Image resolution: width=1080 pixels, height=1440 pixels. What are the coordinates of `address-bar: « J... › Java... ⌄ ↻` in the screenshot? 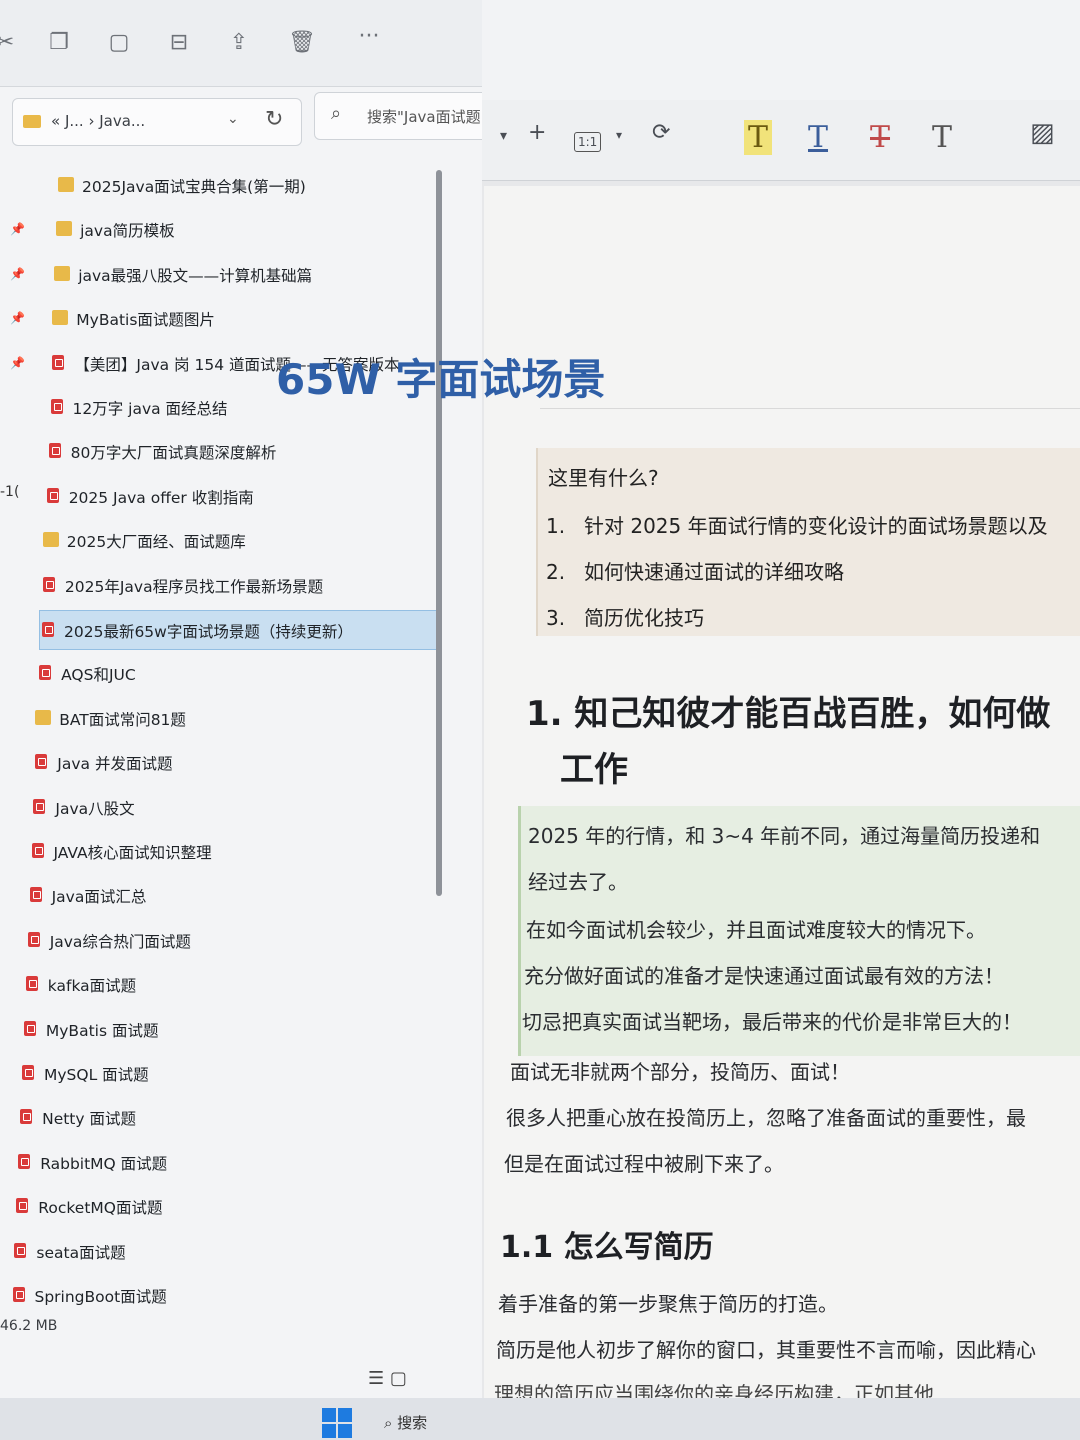 It's located at (157, 122).